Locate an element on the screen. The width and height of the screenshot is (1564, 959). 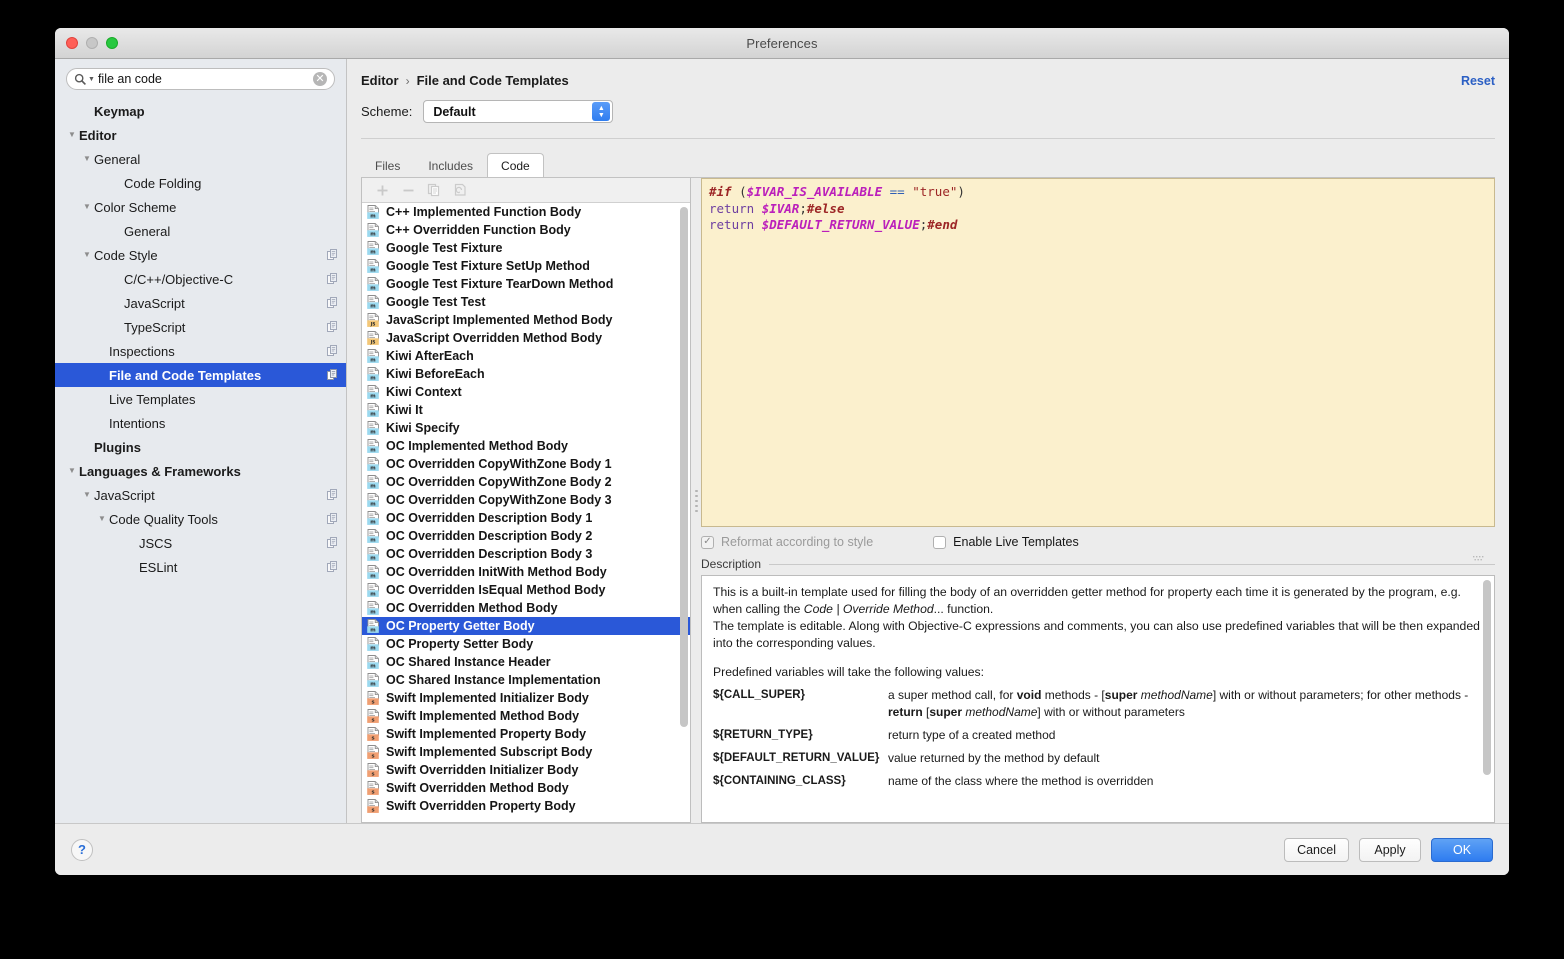
minimize-window-button is located at coordinates (92, 43).